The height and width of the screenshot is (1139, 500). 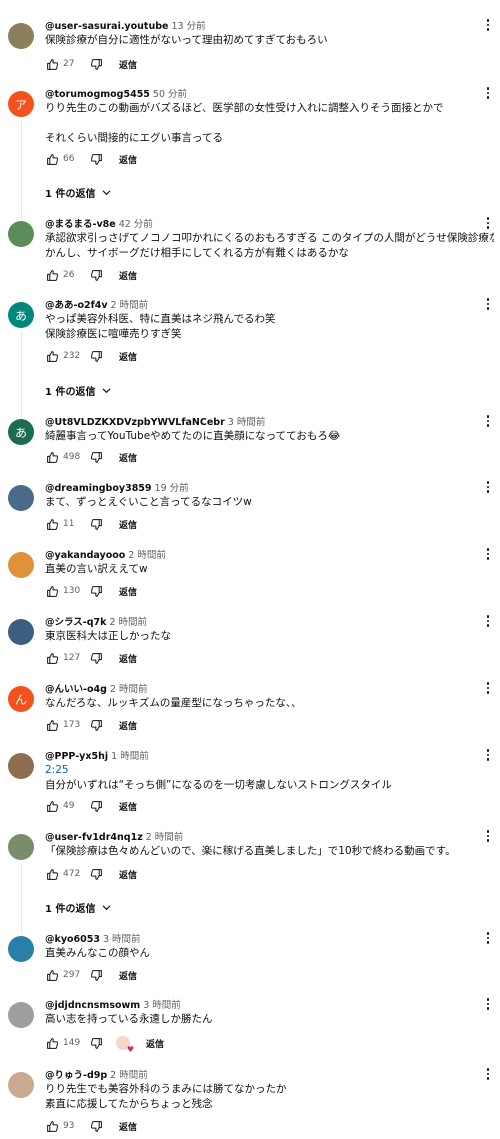 What do you see at coordinates (135, 422) in the screenshot?
I see `author-name: @Ut8VLDZKXDVzpbYWVLfaNCebr` at bounding box center [135, 422].